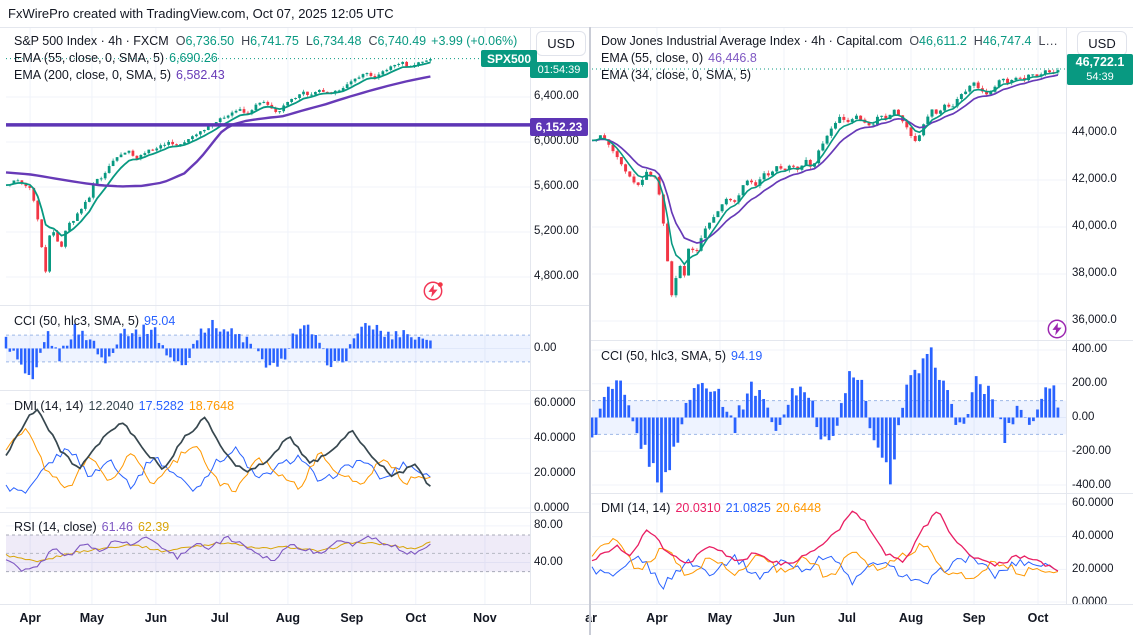  Describe the element at coordinates (309, 41) in the screenshot. I see `ohlc-low-label: L` at that location.